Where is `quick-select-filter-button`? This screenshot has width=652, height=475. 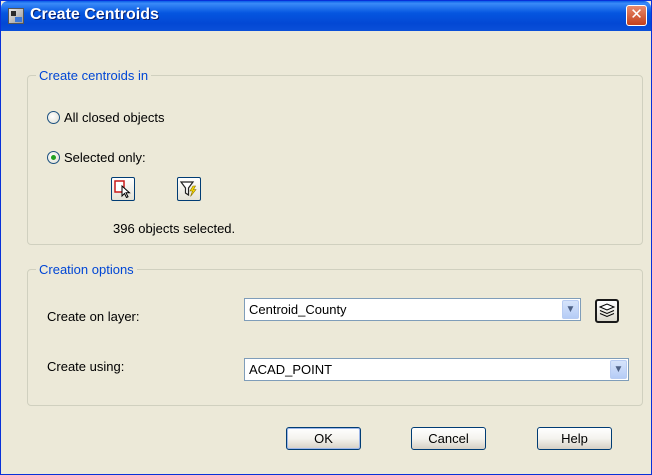 quick-select-filter-button is located at coordinates (189, 189).